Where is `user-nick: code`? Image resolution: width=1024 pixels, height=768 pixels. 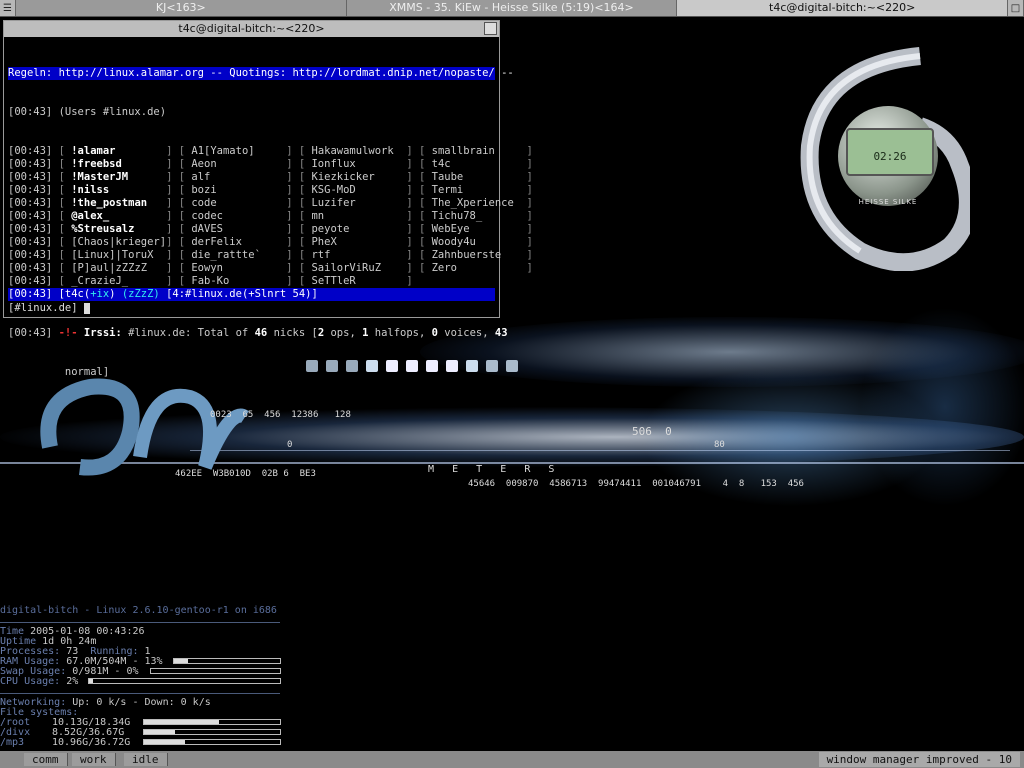
user-nick: code is located at coordinates (204, 203).